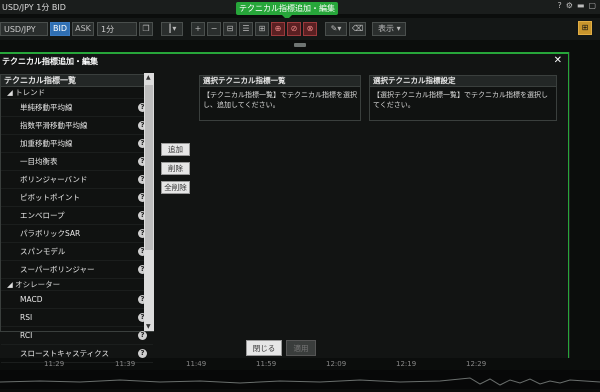  I want to click on sub-chart-line, so click(300, 381).